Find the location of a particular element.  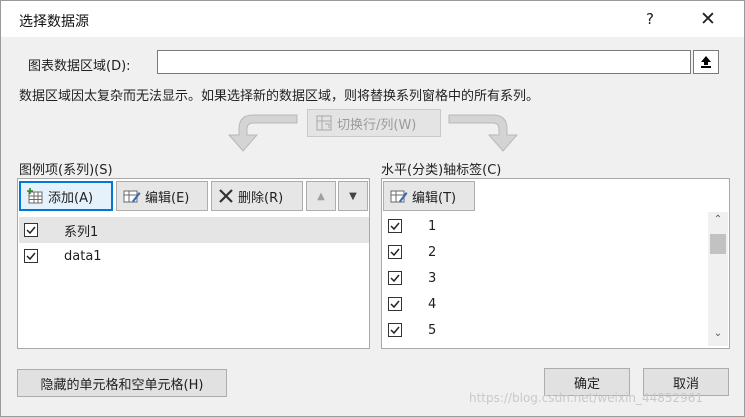

collapse-arrow-icon is located at coordinates (706, 62).